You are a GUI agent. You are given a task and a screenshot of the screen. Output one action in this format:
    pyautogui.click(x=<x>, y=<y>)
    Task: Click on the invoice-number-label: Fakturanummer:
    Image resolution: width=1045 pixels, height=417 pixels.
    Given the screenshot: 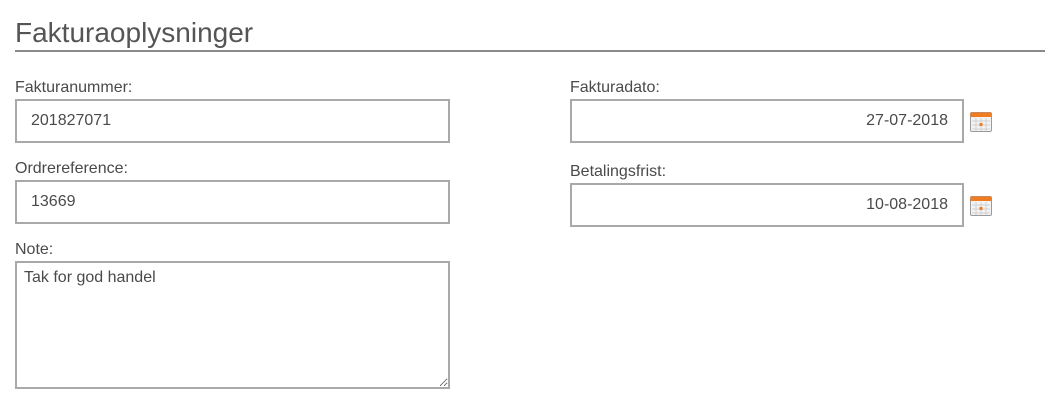 What is the action you would take?
    pyautogui.click(x=74, y=87)
    